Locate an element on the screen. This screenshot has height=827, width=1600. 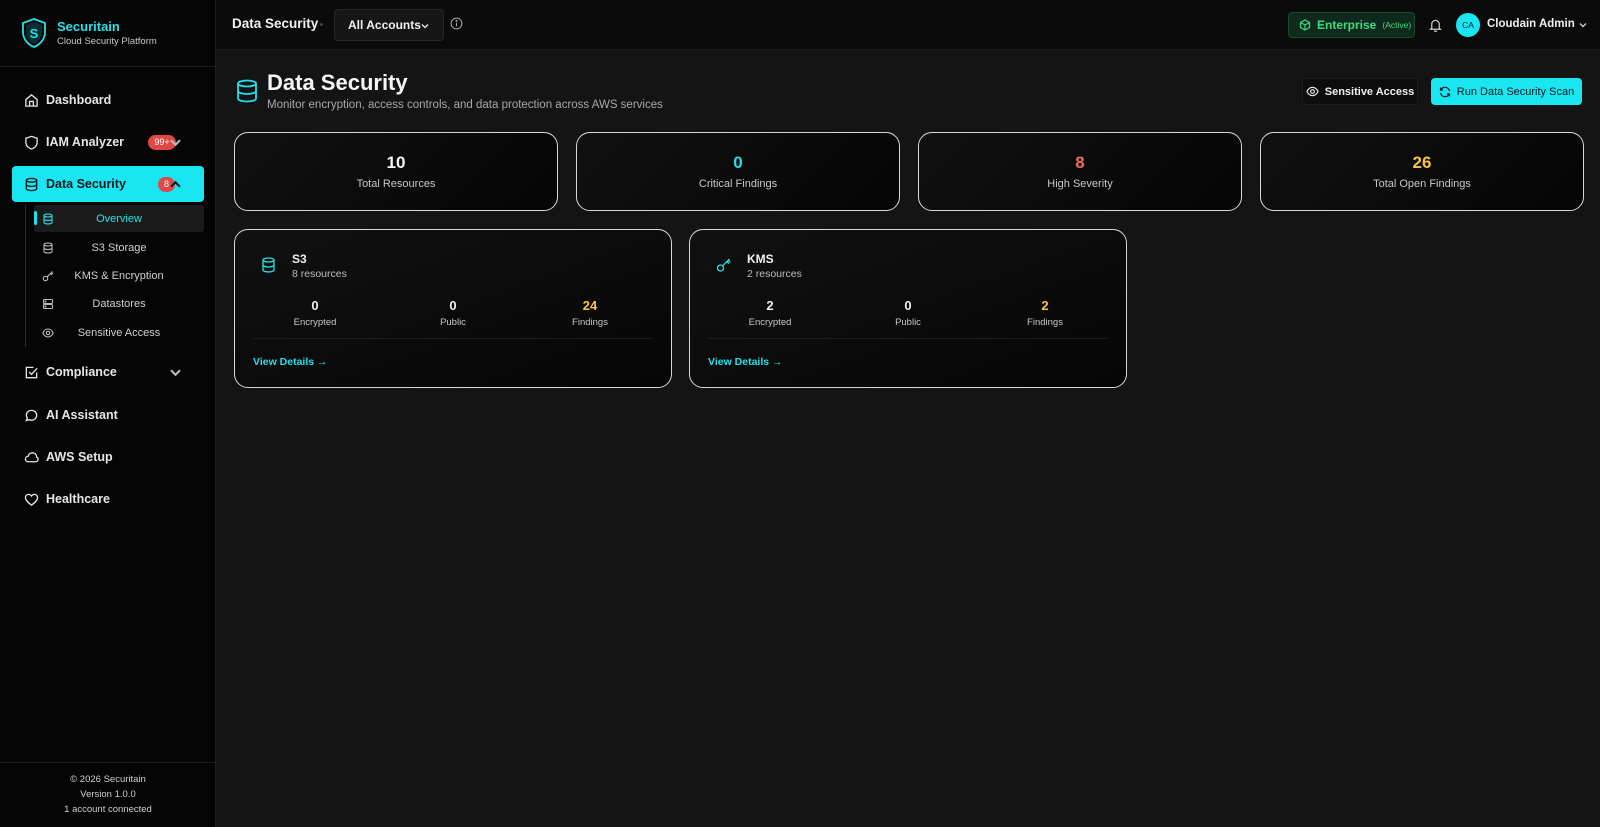
subnav-item-label: Datastores is located at coordinates (119, 303).